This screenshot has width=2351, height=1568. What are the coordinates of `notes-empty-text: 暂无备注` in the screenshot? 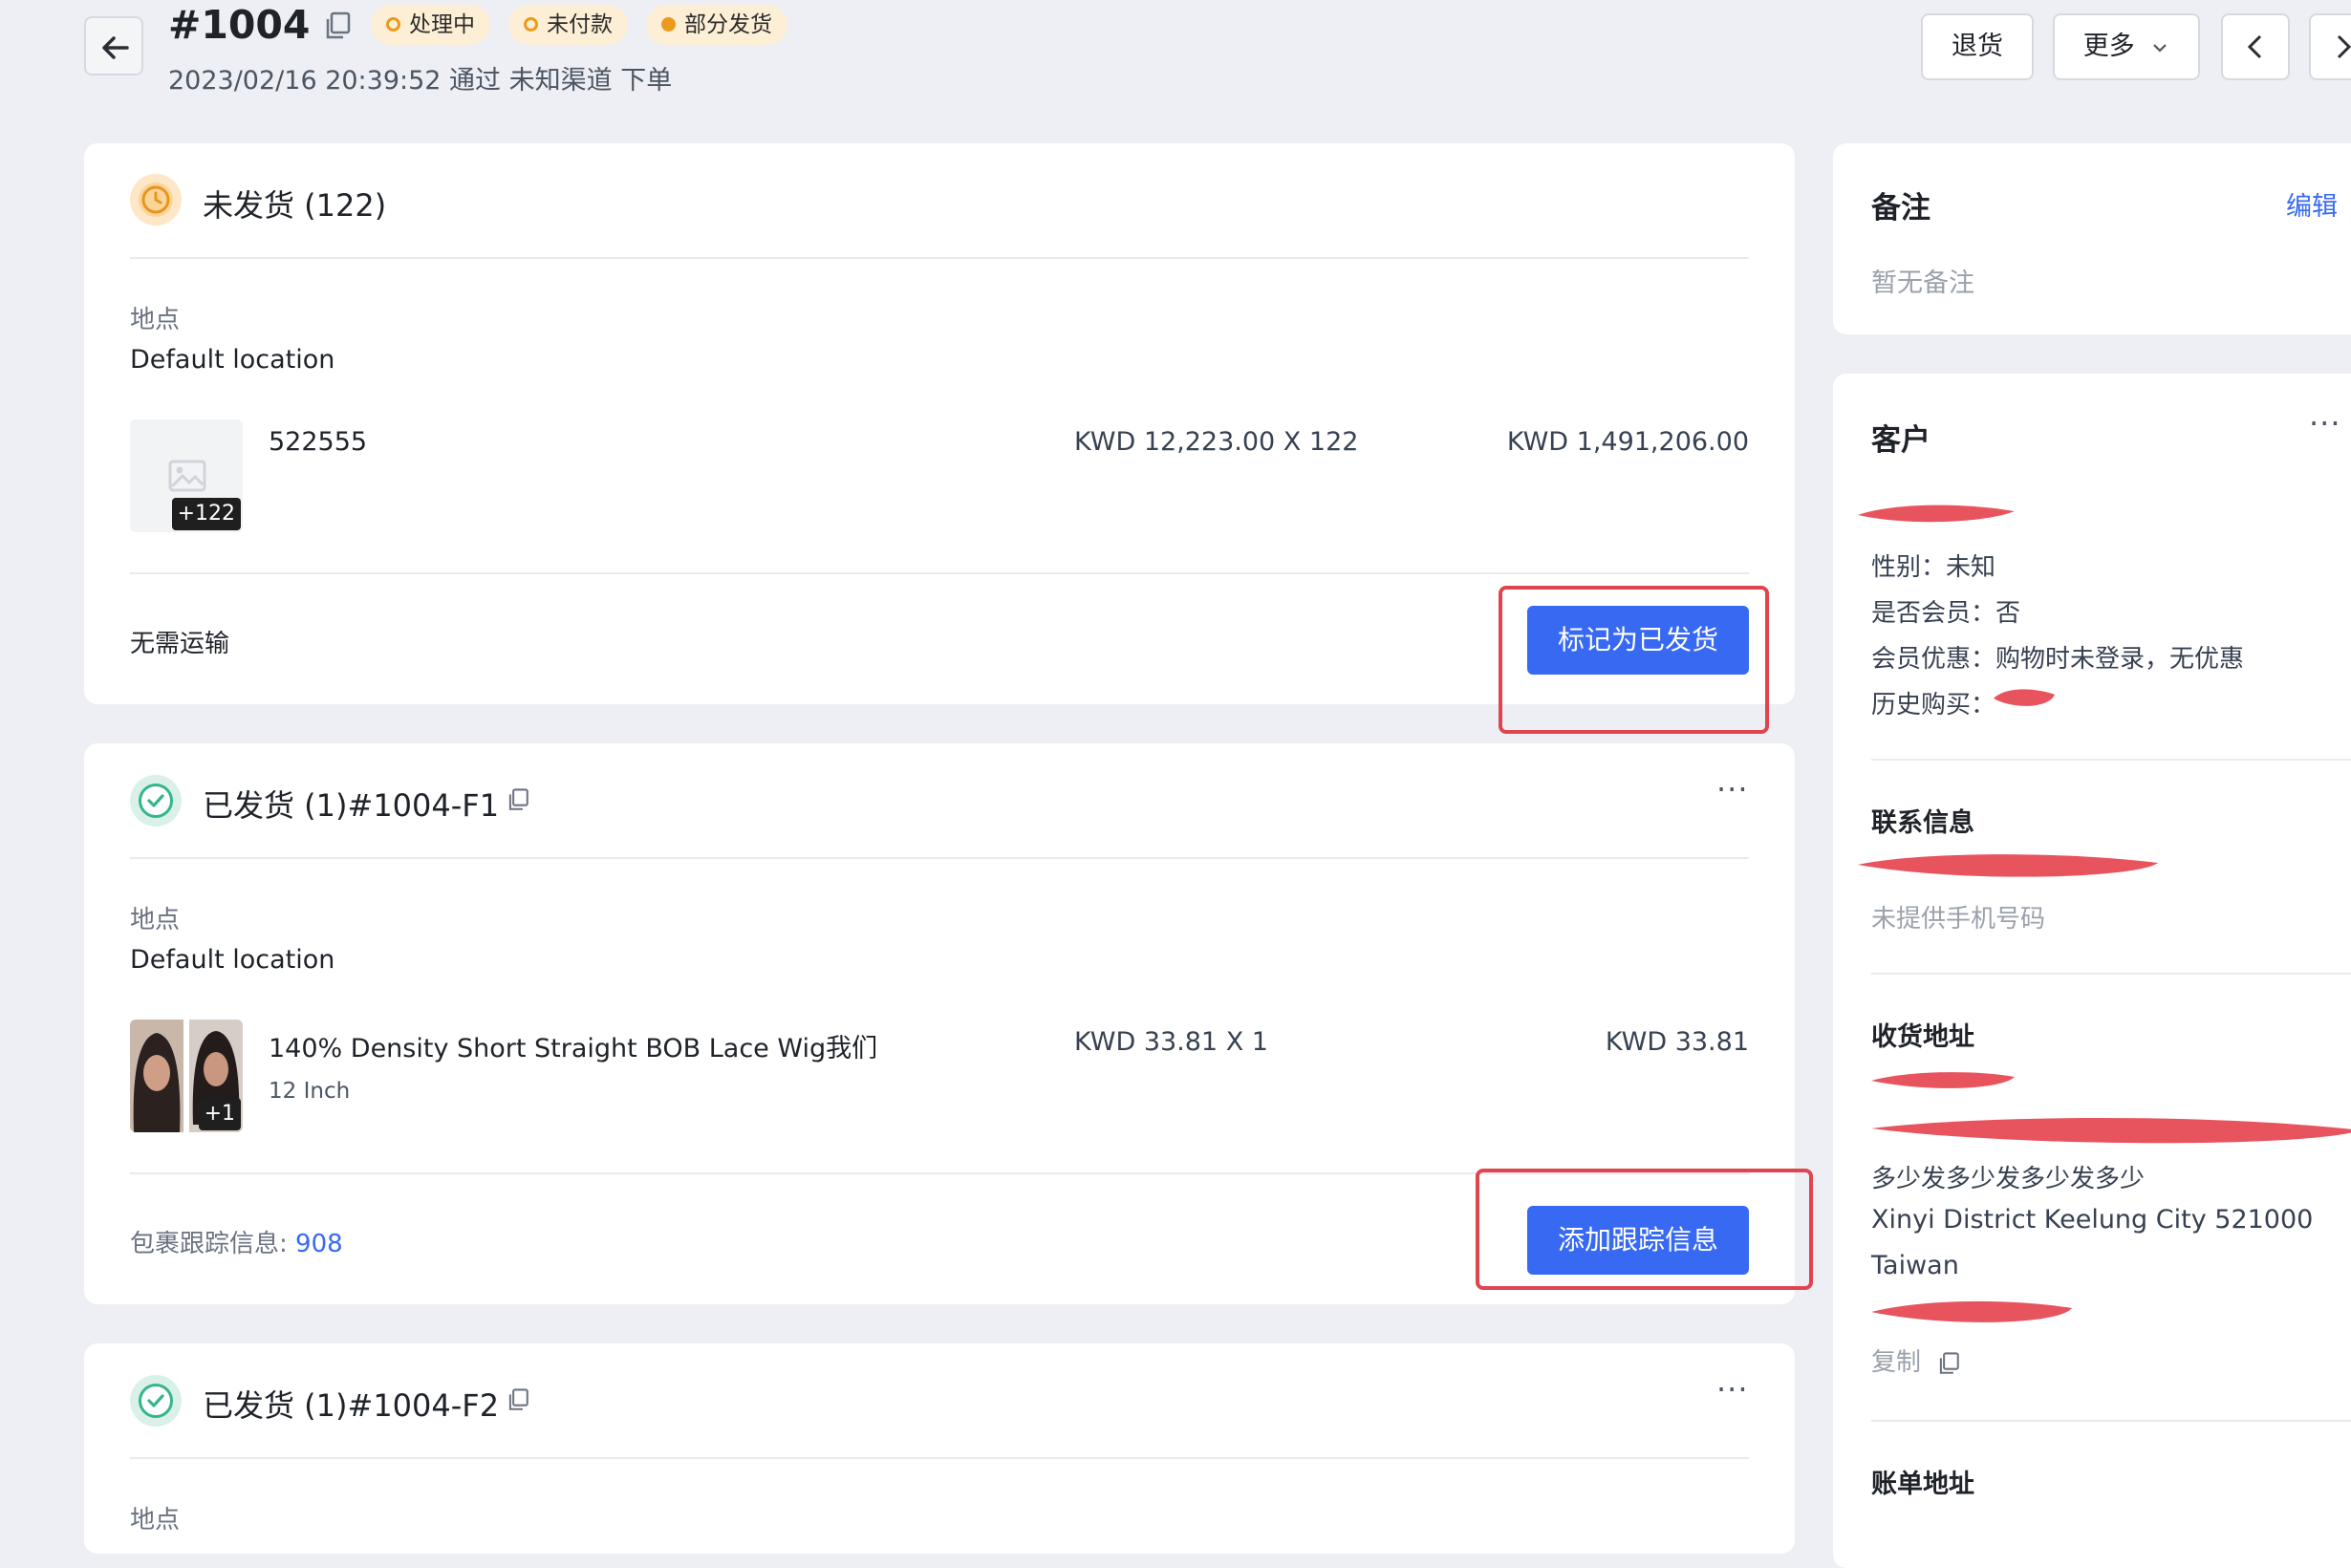 It's located at (1922, 283).